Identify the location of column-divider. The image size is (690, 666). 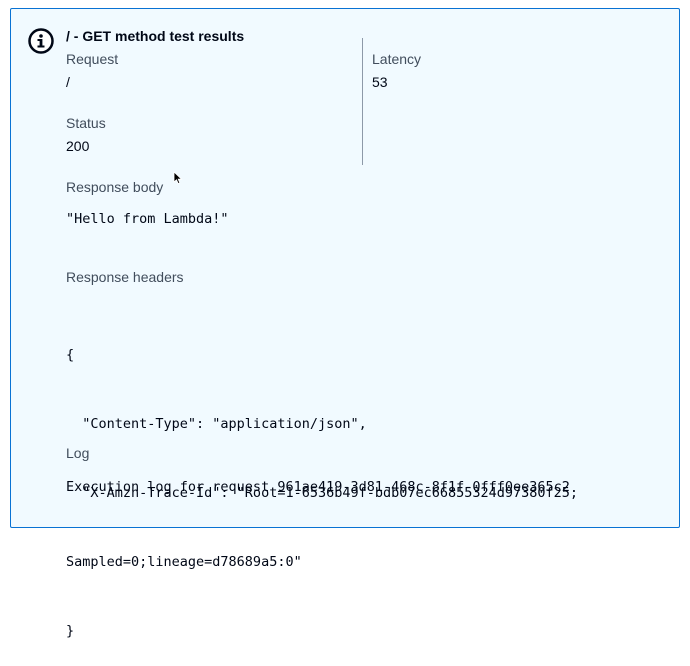
(362, 101).